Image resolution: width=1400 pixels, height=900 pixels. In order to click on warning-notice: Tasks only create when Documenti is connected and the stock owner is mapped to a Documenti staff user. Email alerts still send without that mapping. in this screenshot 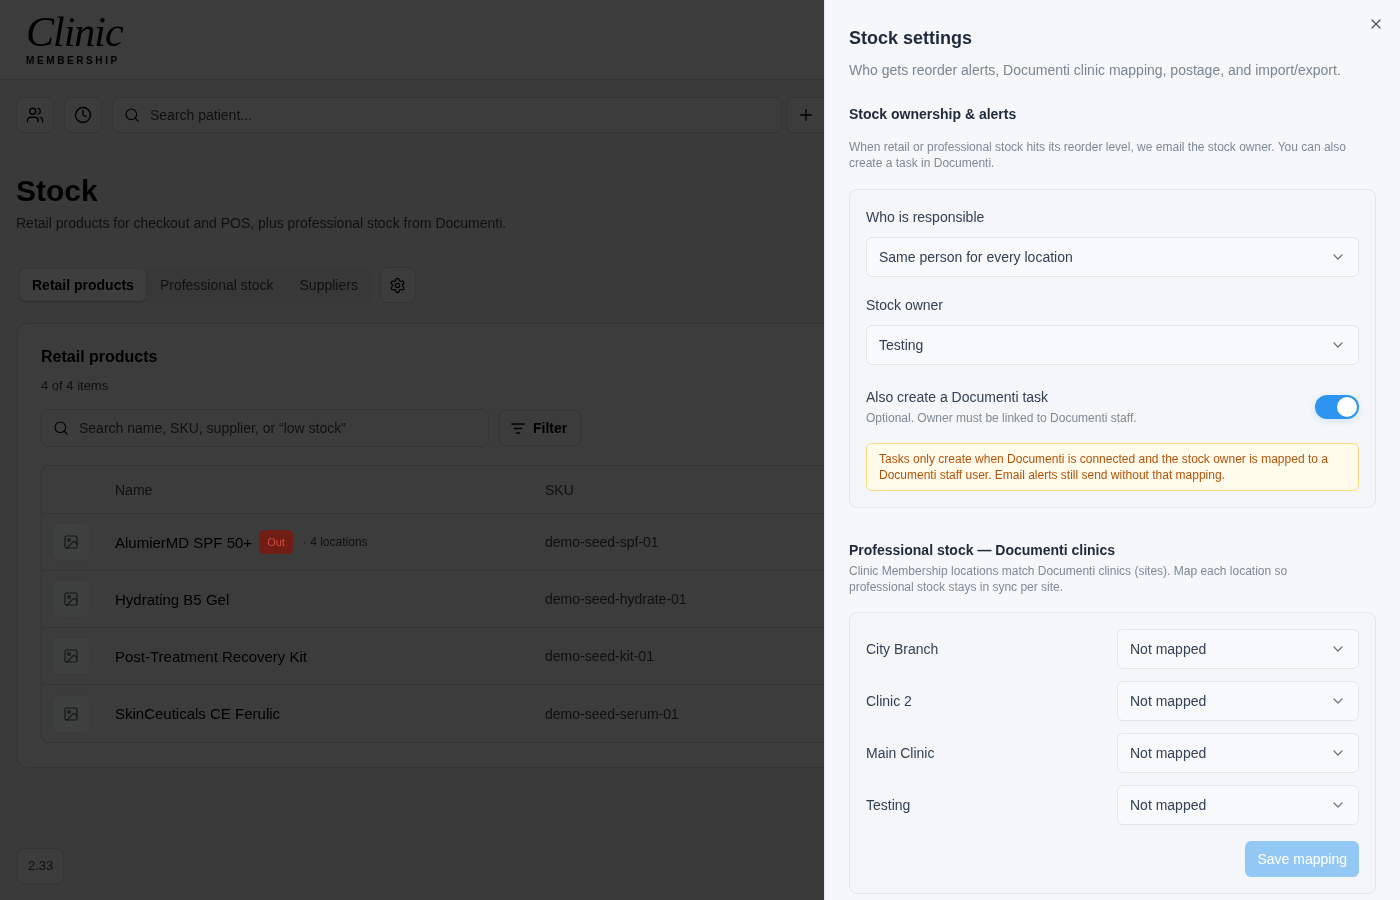, I will do `click(1112, 467)`.